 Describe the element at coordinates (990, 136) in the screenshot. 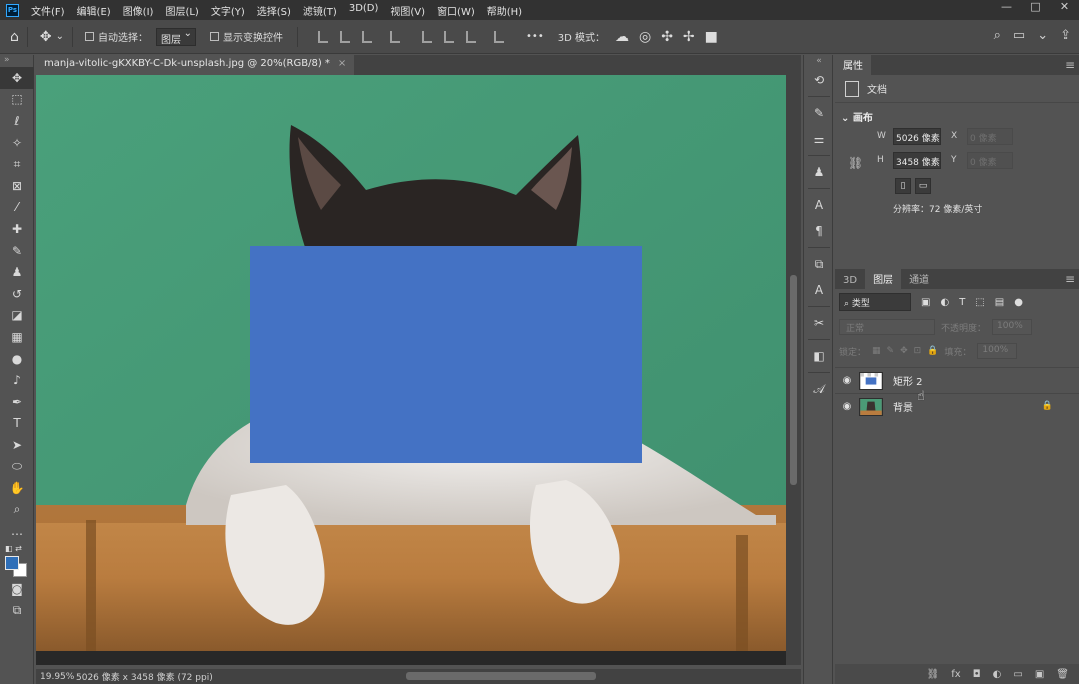

I see `x-input: 0 像素` at that location.